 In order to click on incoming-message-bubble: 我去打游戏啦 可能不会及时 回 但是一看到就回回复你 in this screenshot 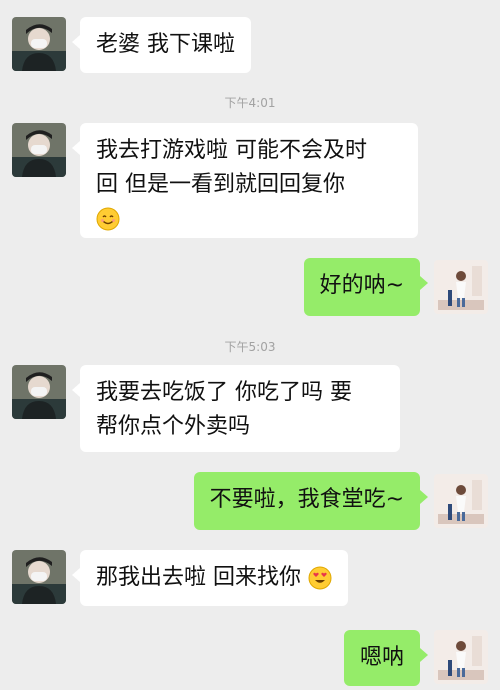, I will do `click(245, 180)`.